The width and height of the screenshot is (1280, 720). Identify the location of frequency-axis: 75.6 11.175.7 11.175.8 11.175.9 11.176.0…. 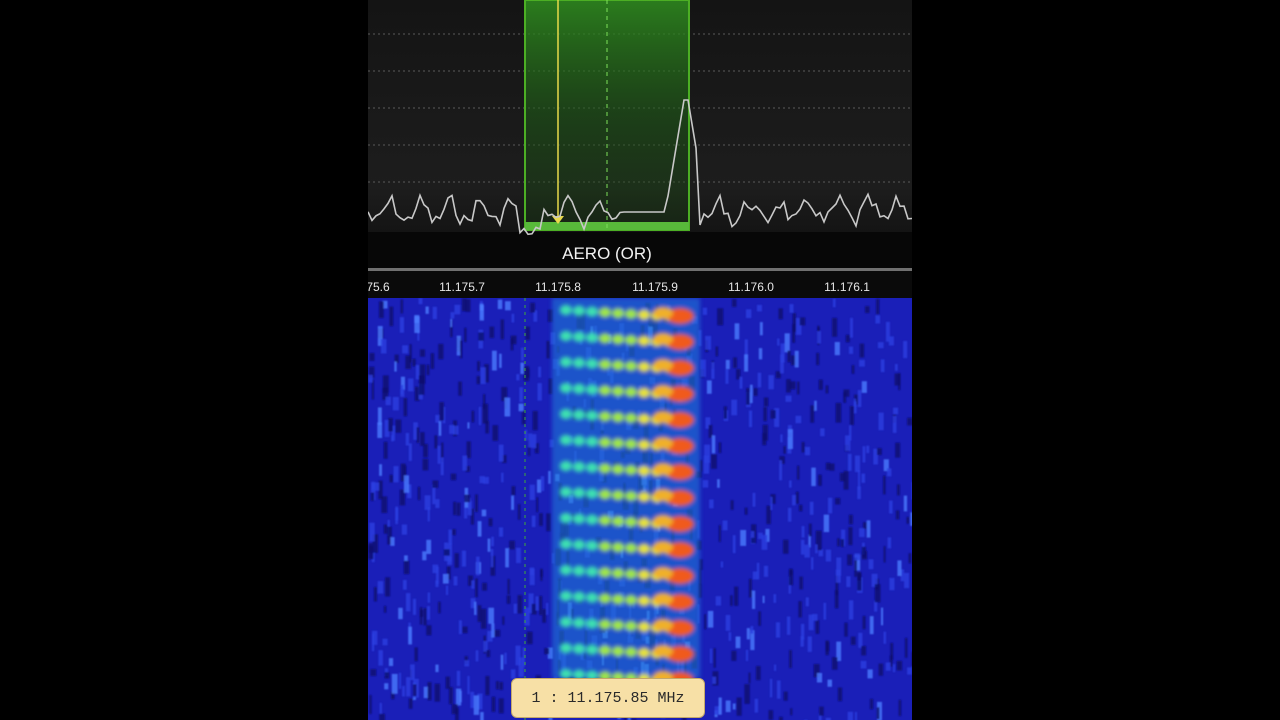
(640, 284).